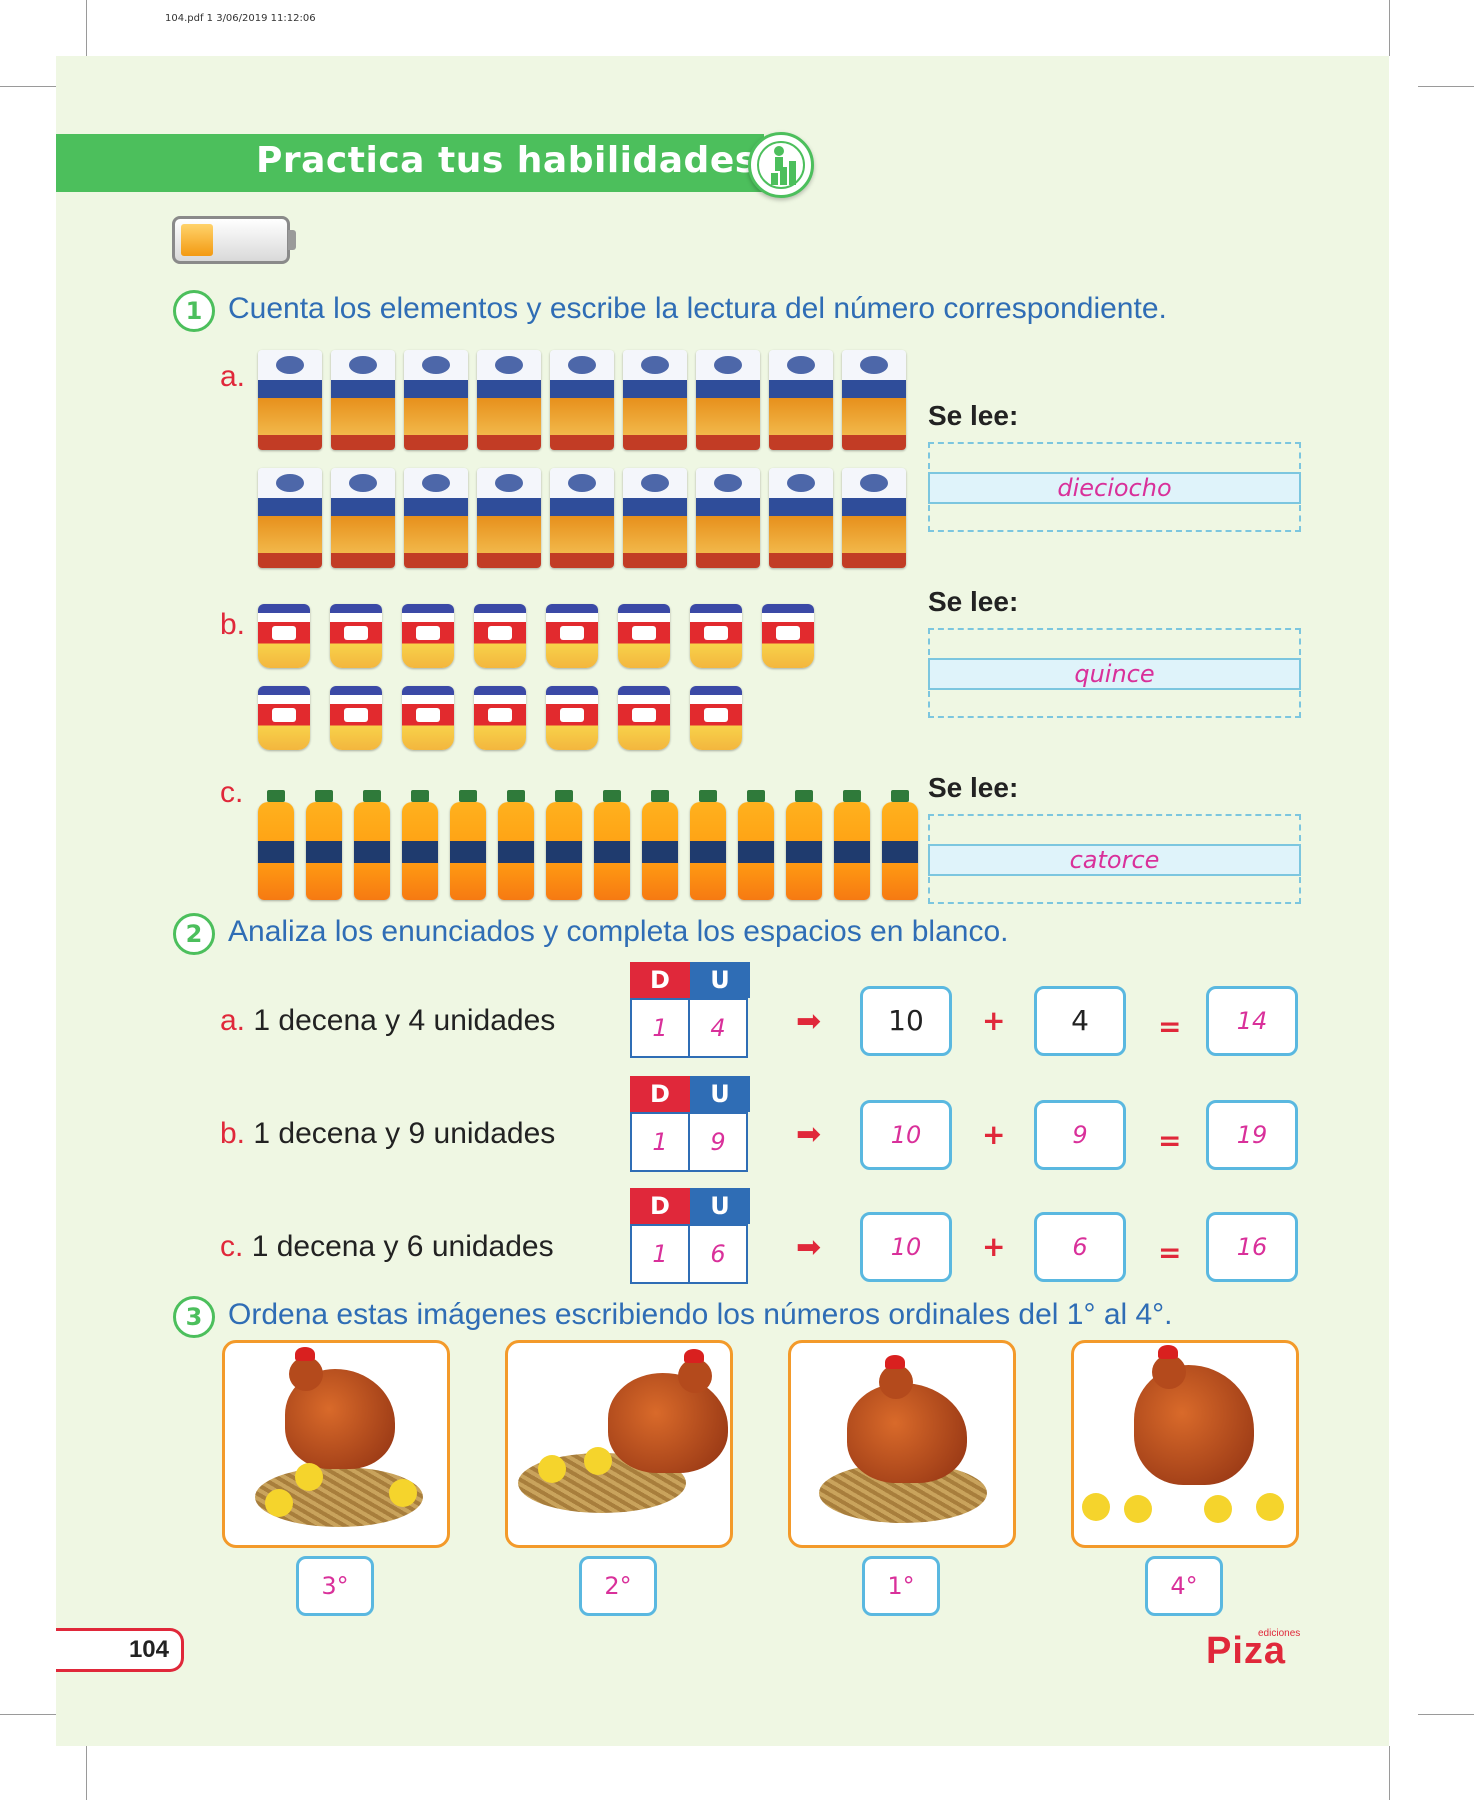 This screenshot has width=1474, height=1800. Describe the element at coordinates (1114, 674) in the screenshot. I see `answer-field: quince` at that location.